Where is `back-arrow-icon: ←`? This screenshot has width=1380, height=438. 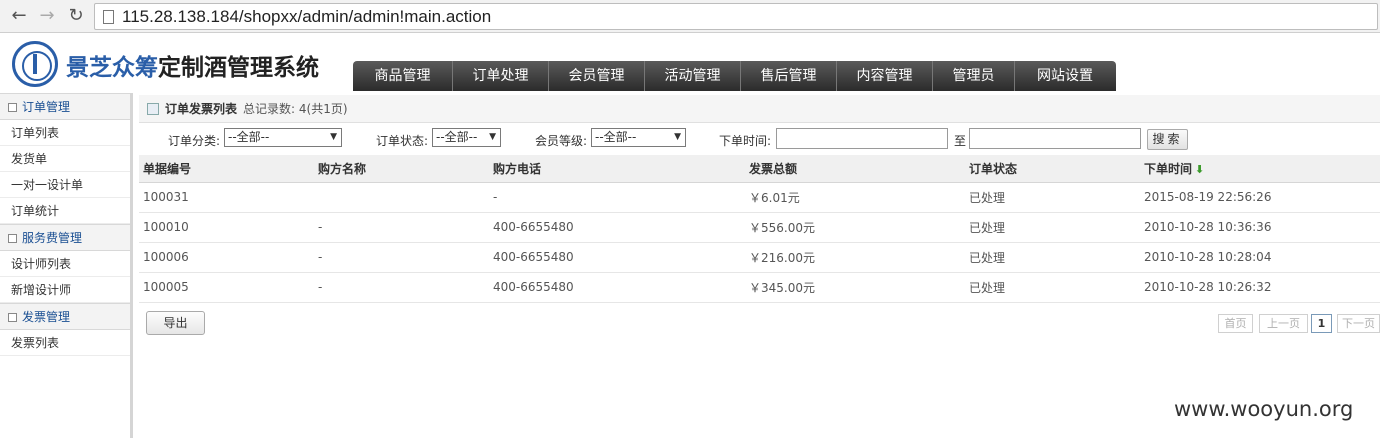 back-arrow-icon: ← is located at coordinates (19, 16).